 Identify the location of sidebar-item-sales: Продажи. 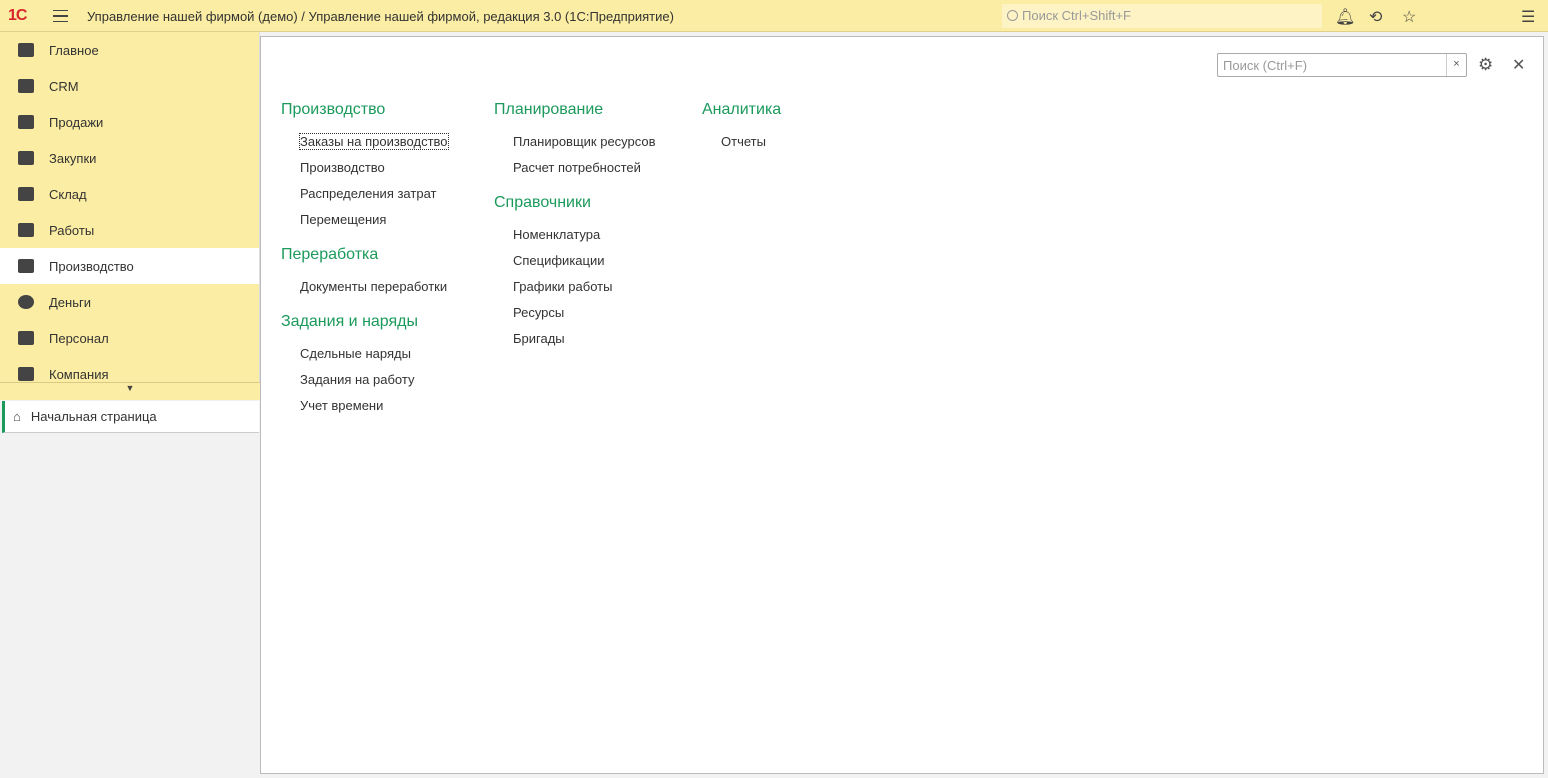
(129, 122).